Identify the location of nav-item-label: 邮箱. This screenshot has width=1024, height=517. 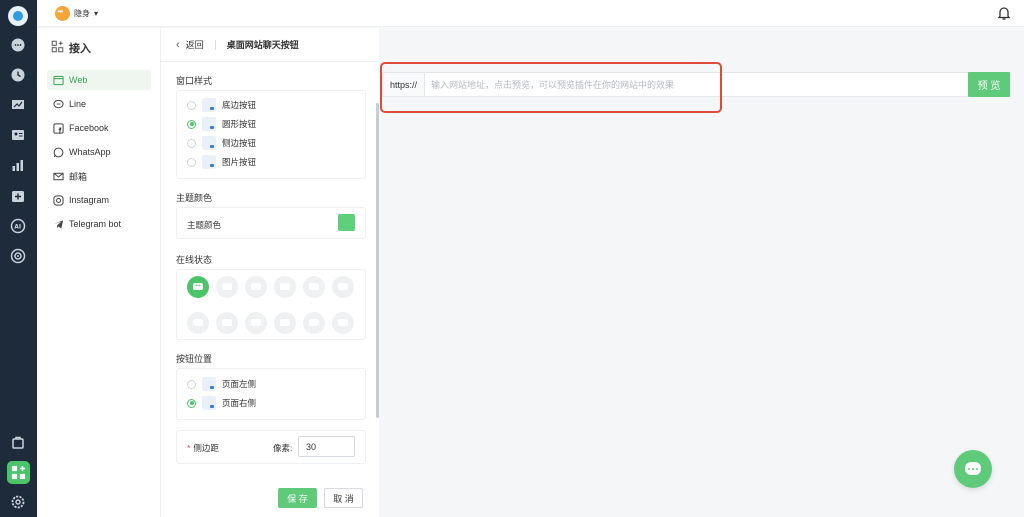
(78, 176).